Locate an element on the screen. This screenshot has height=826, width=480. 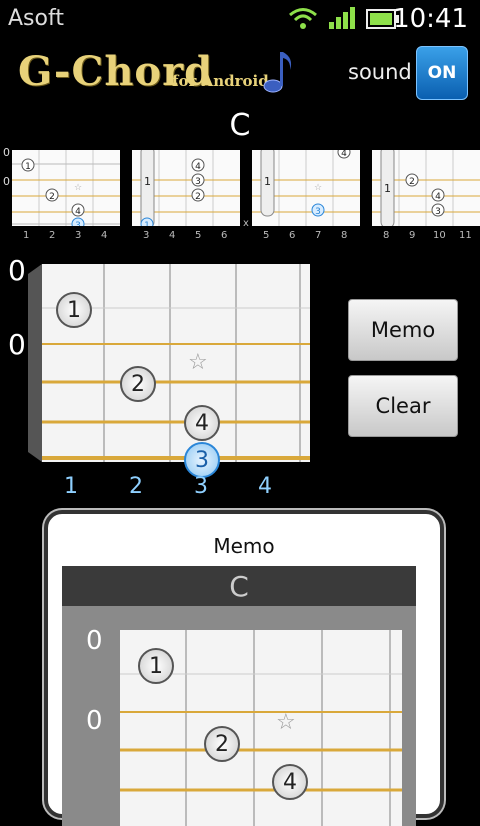
thumb-fret-label: 11 is located at coordinates (465, 235).